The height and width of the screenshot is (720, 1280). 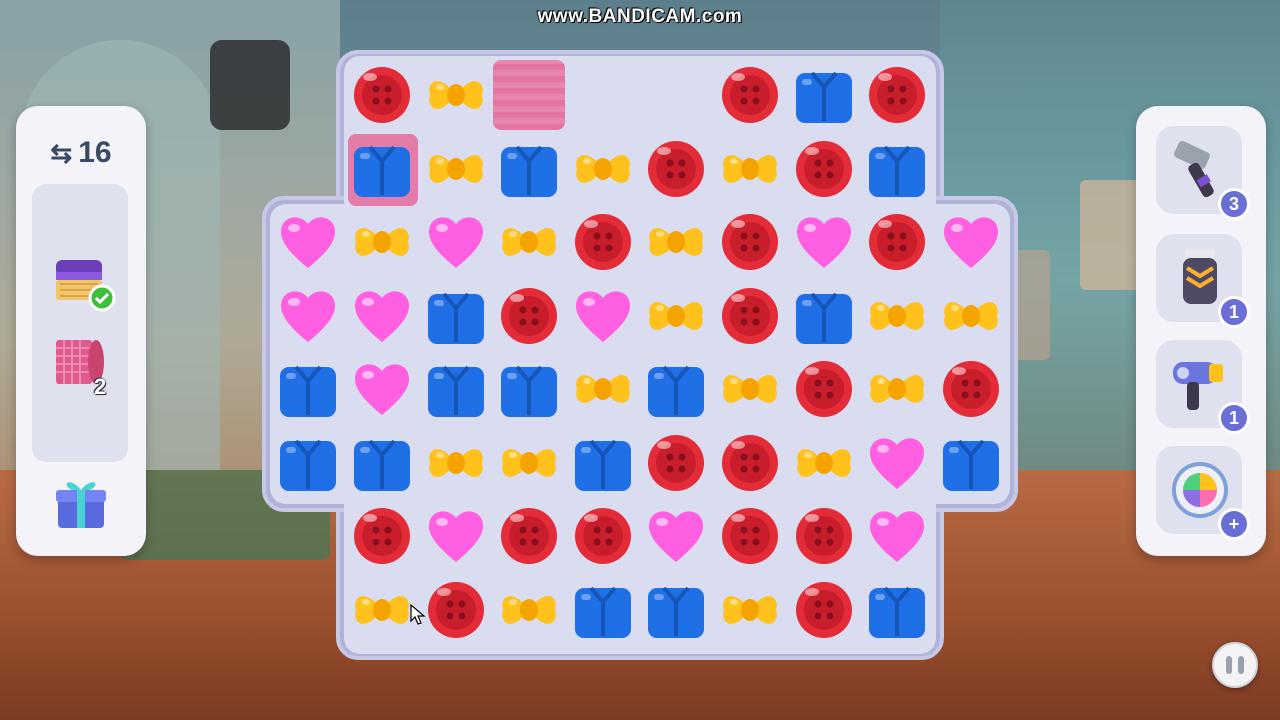 I want to click on moves-counter: ⇆ 16, so click(x=81, y=153).